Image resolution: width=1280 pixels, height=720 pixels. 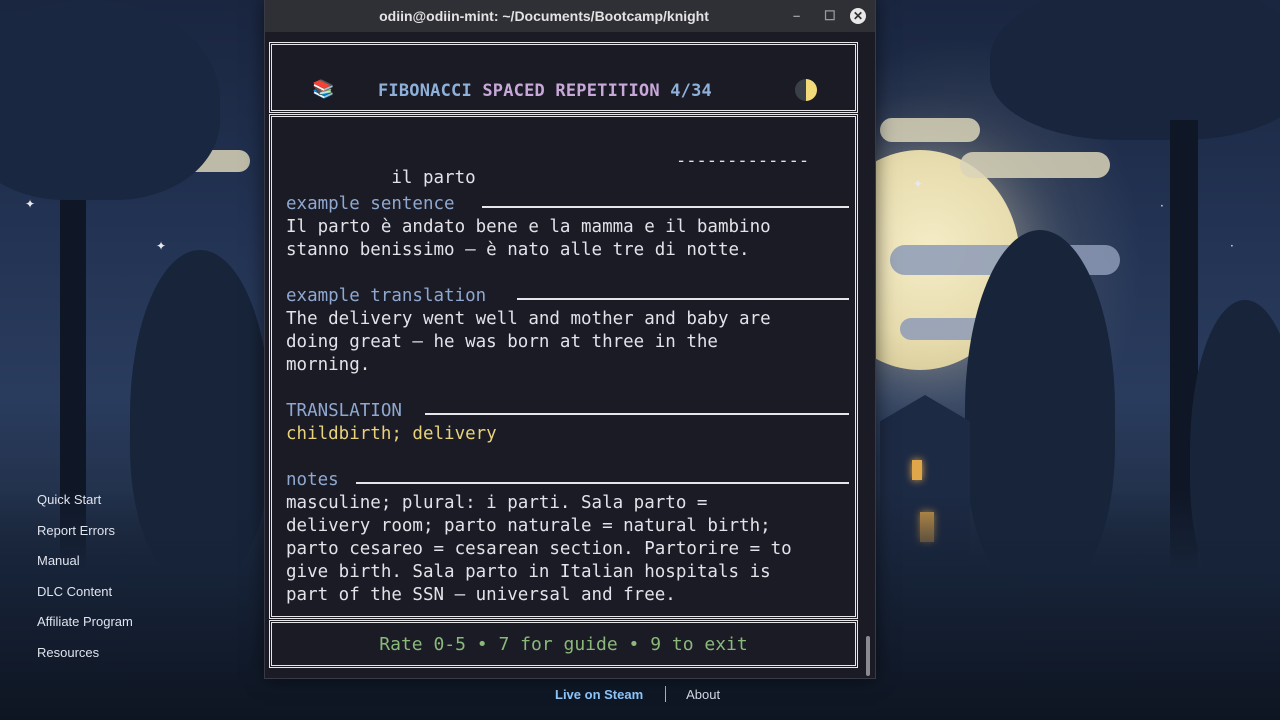 I want to click on footer-box: Rate 0-5 • 7 for guide • 9 to exit, so click(x=563, y=644).